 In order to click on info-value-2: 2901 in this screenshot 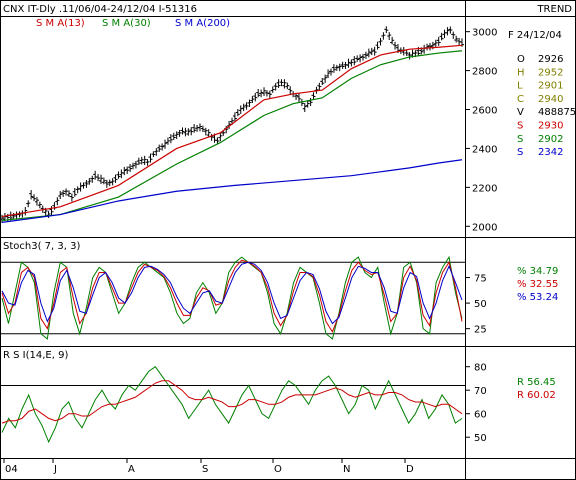, I will do `click(550, 86)`.